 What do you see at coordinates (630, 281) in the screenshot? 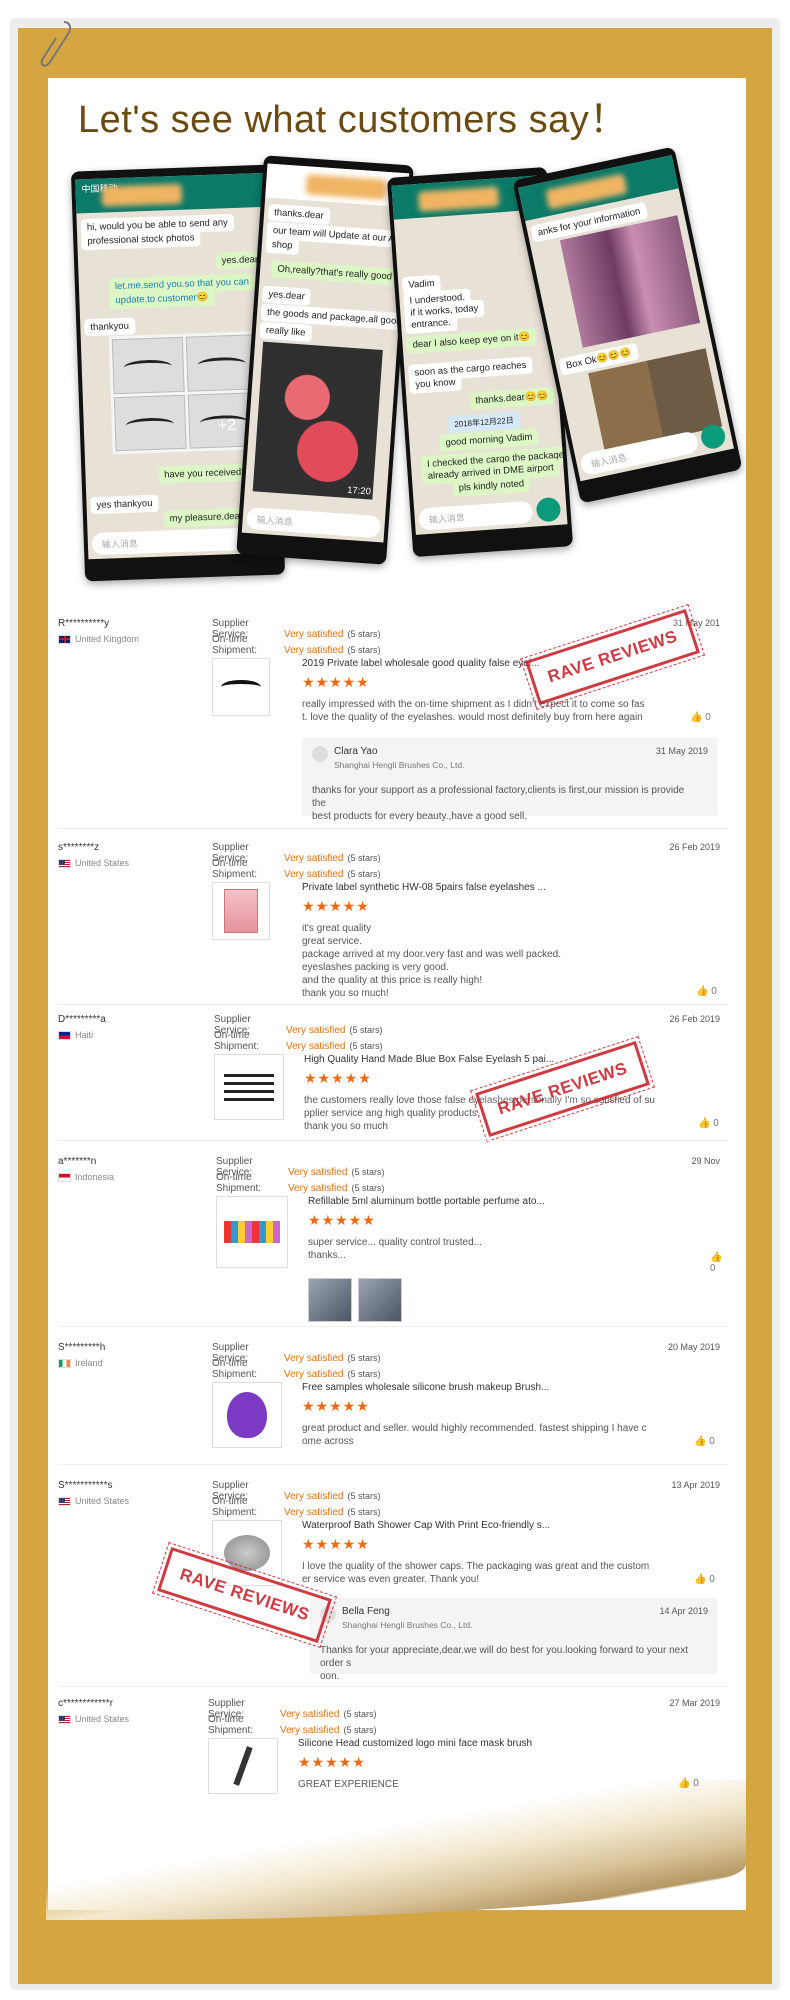
I see `perfume-photo` at bounding box center [630, 281].